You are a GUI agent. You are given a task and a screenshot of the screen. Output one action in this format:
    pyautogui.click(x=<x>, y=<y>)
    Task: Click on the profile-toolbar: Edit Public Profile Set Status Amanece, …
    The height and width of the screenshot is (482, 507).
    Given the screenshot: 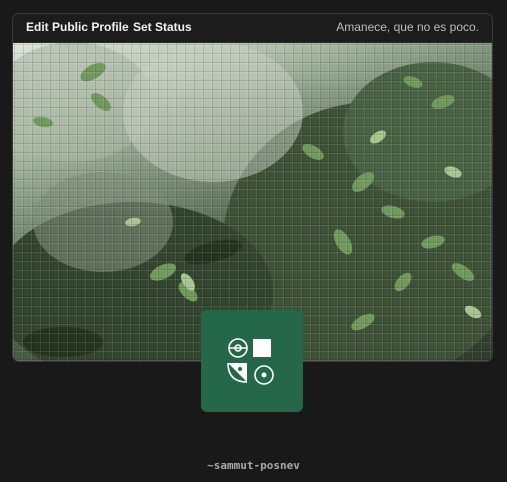 What is the action you would take?
    pyautogui.click(x=252, y=28)
    